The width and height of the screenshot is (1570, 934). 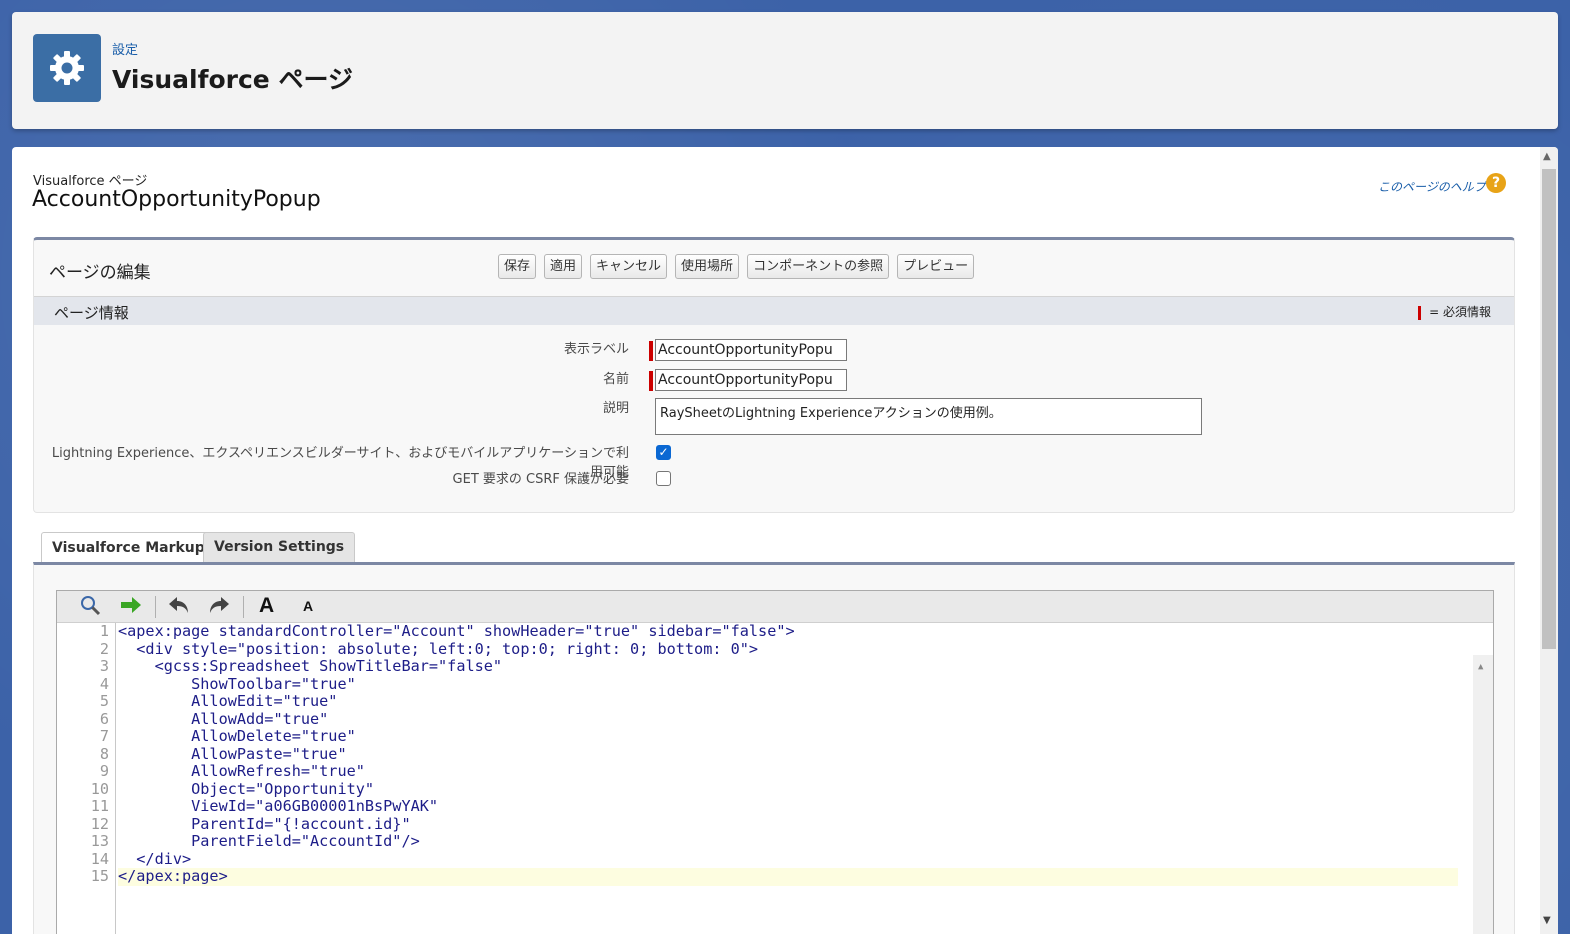 I want to click on line-number: 12, so click(x=99, y=823).